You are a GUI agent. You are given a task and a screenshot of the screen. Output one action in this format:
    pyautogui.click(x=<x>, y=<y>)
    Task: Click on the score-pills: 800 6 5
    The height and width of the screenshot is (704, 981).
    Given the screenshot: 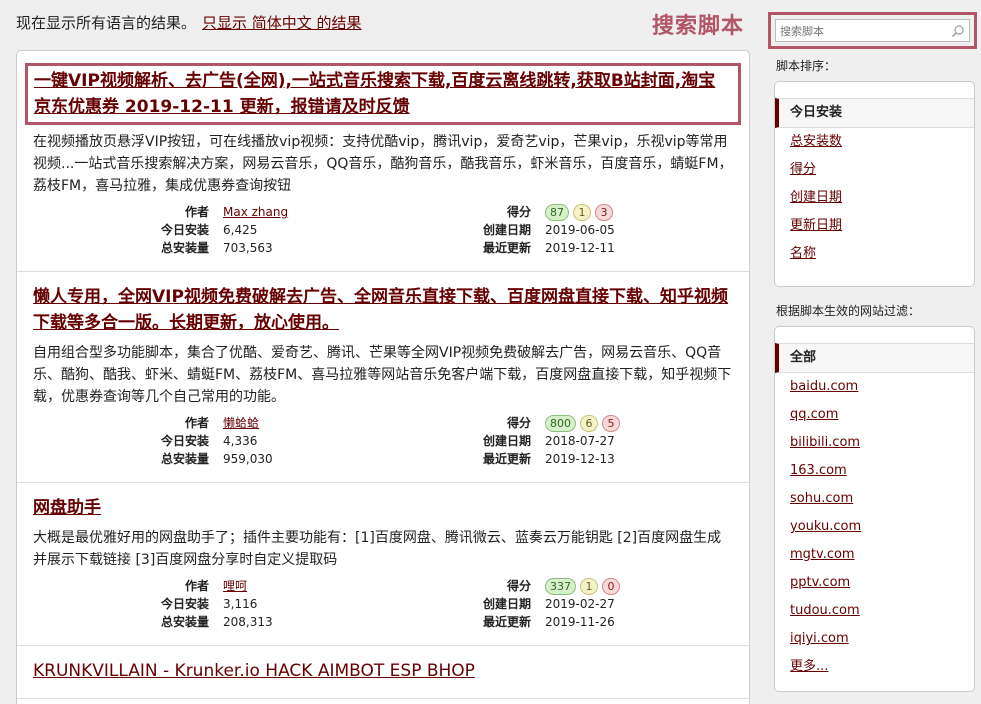 What is the action you would take?
    pyautogui.click(x=582, y=423)
    